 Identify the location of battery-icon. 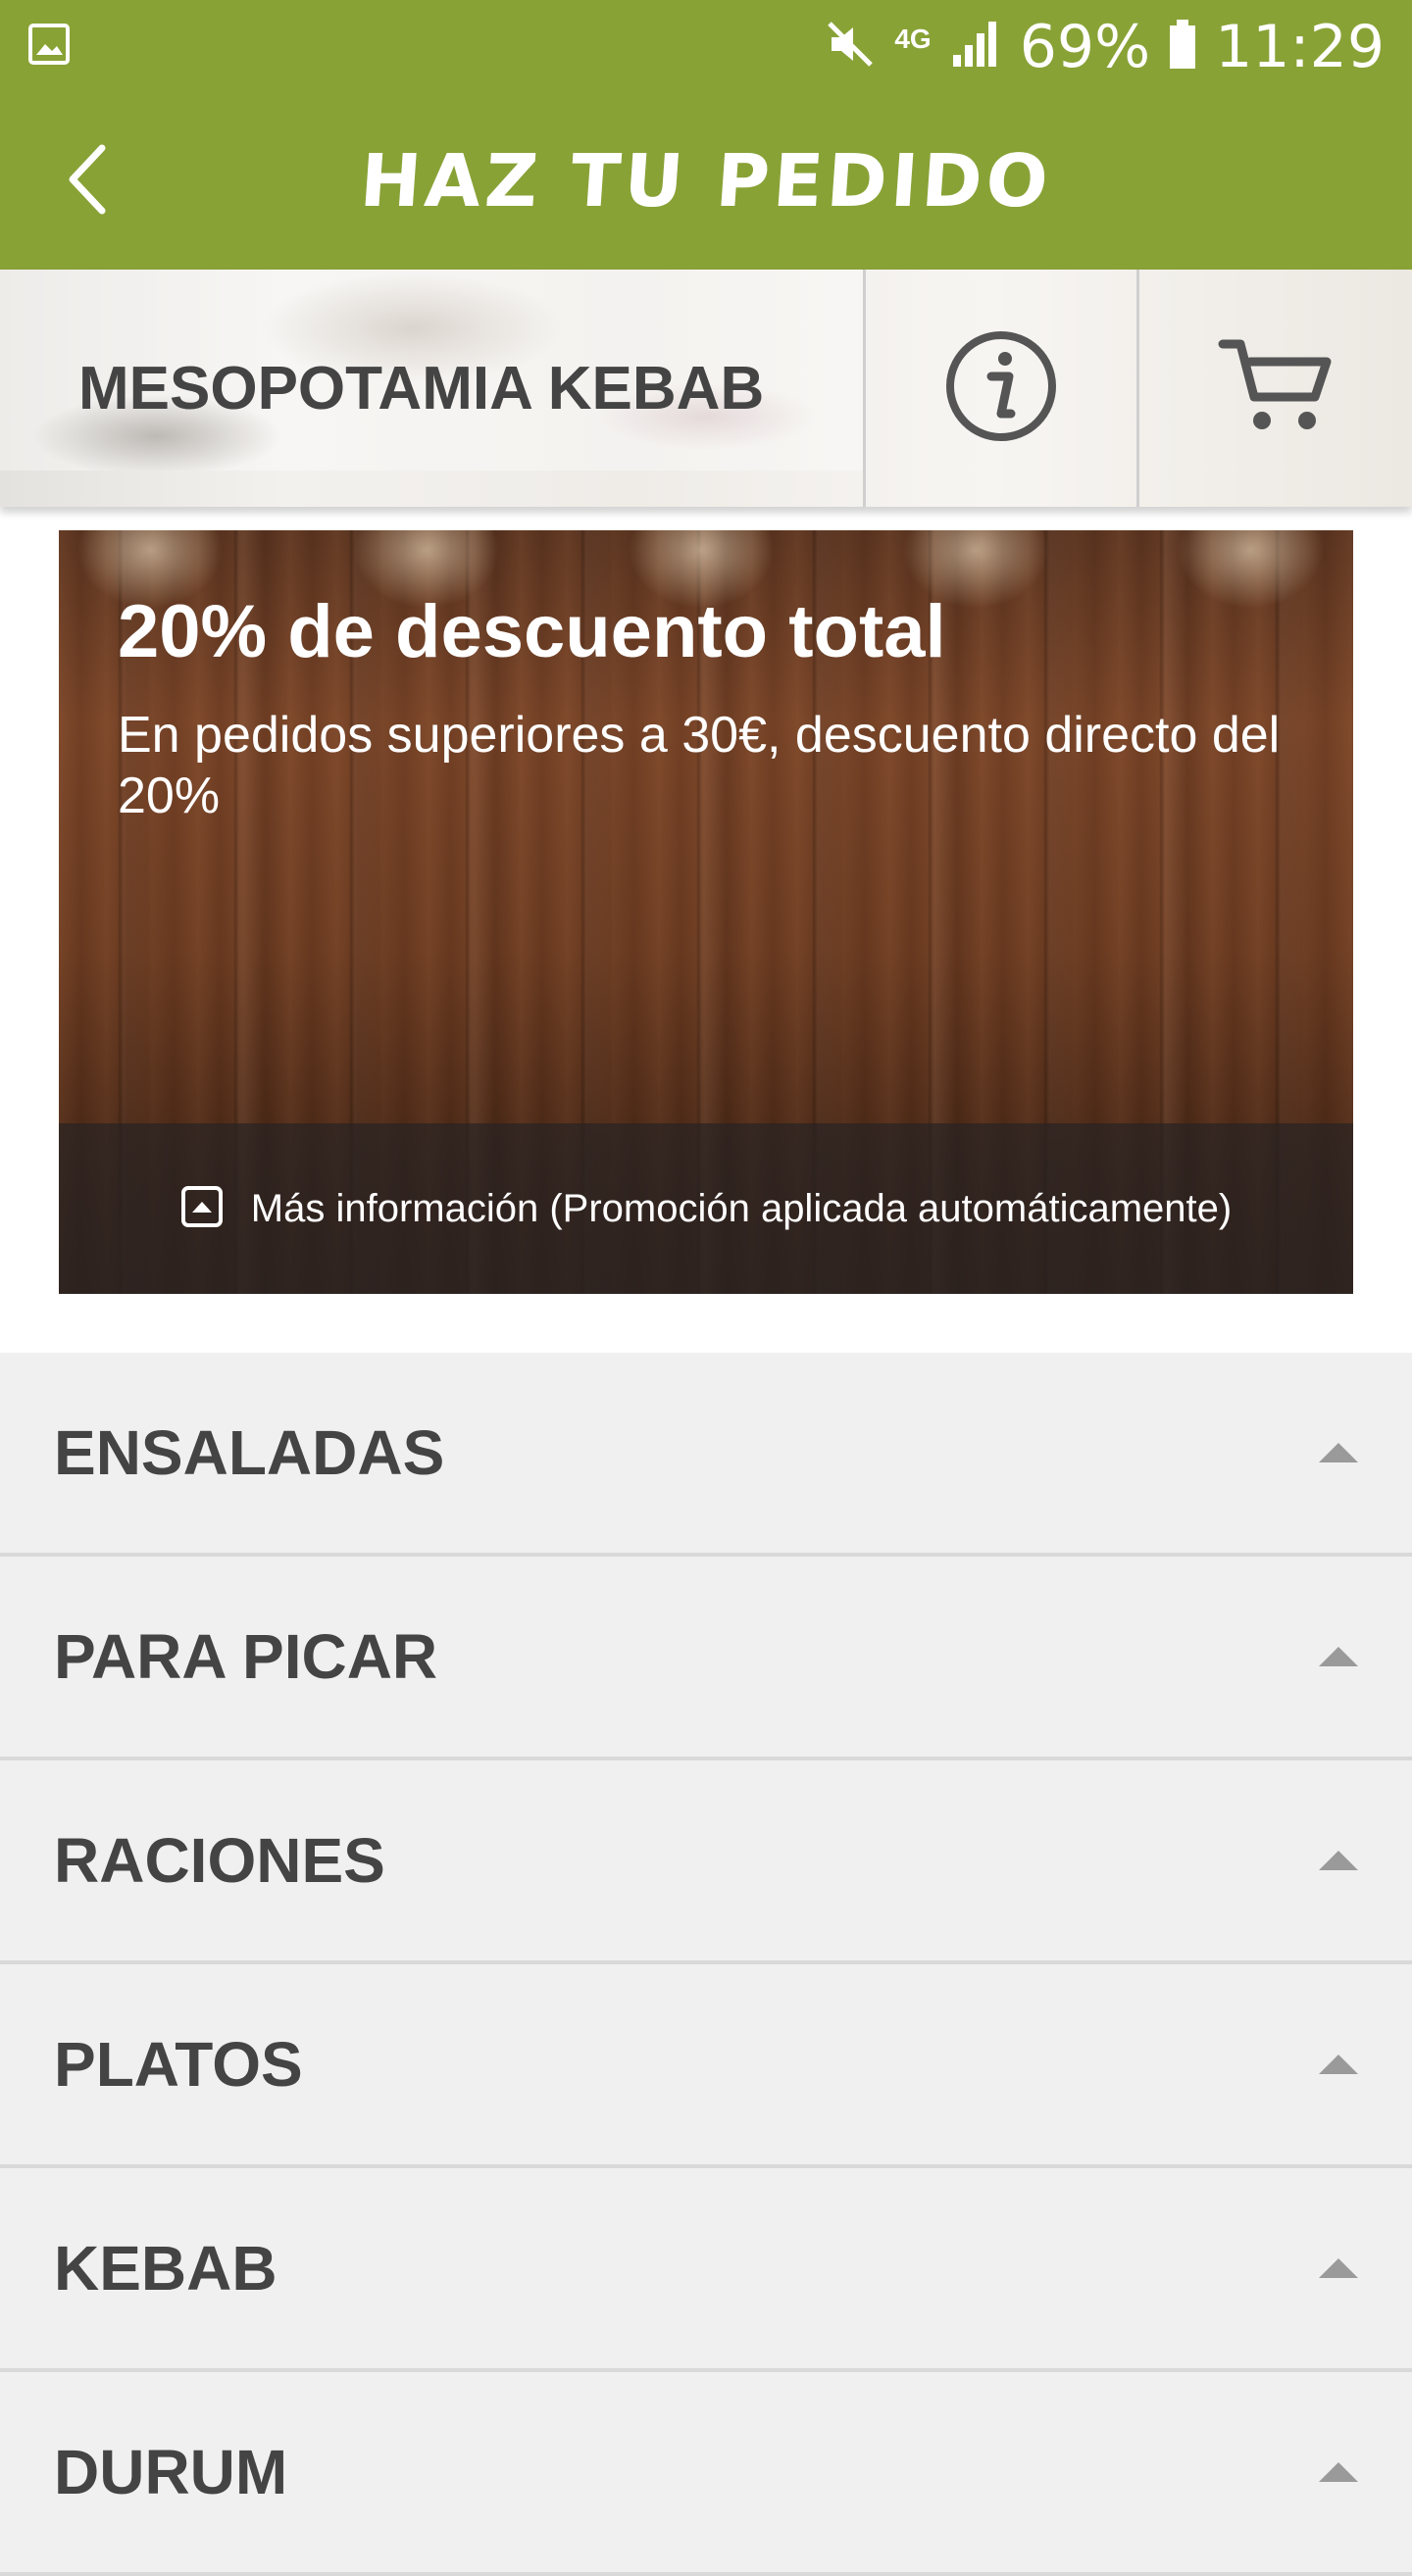
(1182, 46).